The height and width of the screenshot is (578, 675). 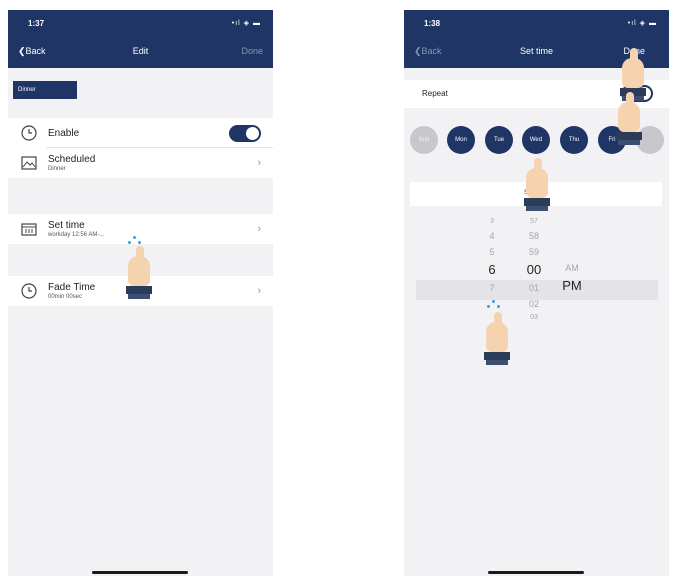 I want to click on page-title: Edit, so click(x=140, y=51).